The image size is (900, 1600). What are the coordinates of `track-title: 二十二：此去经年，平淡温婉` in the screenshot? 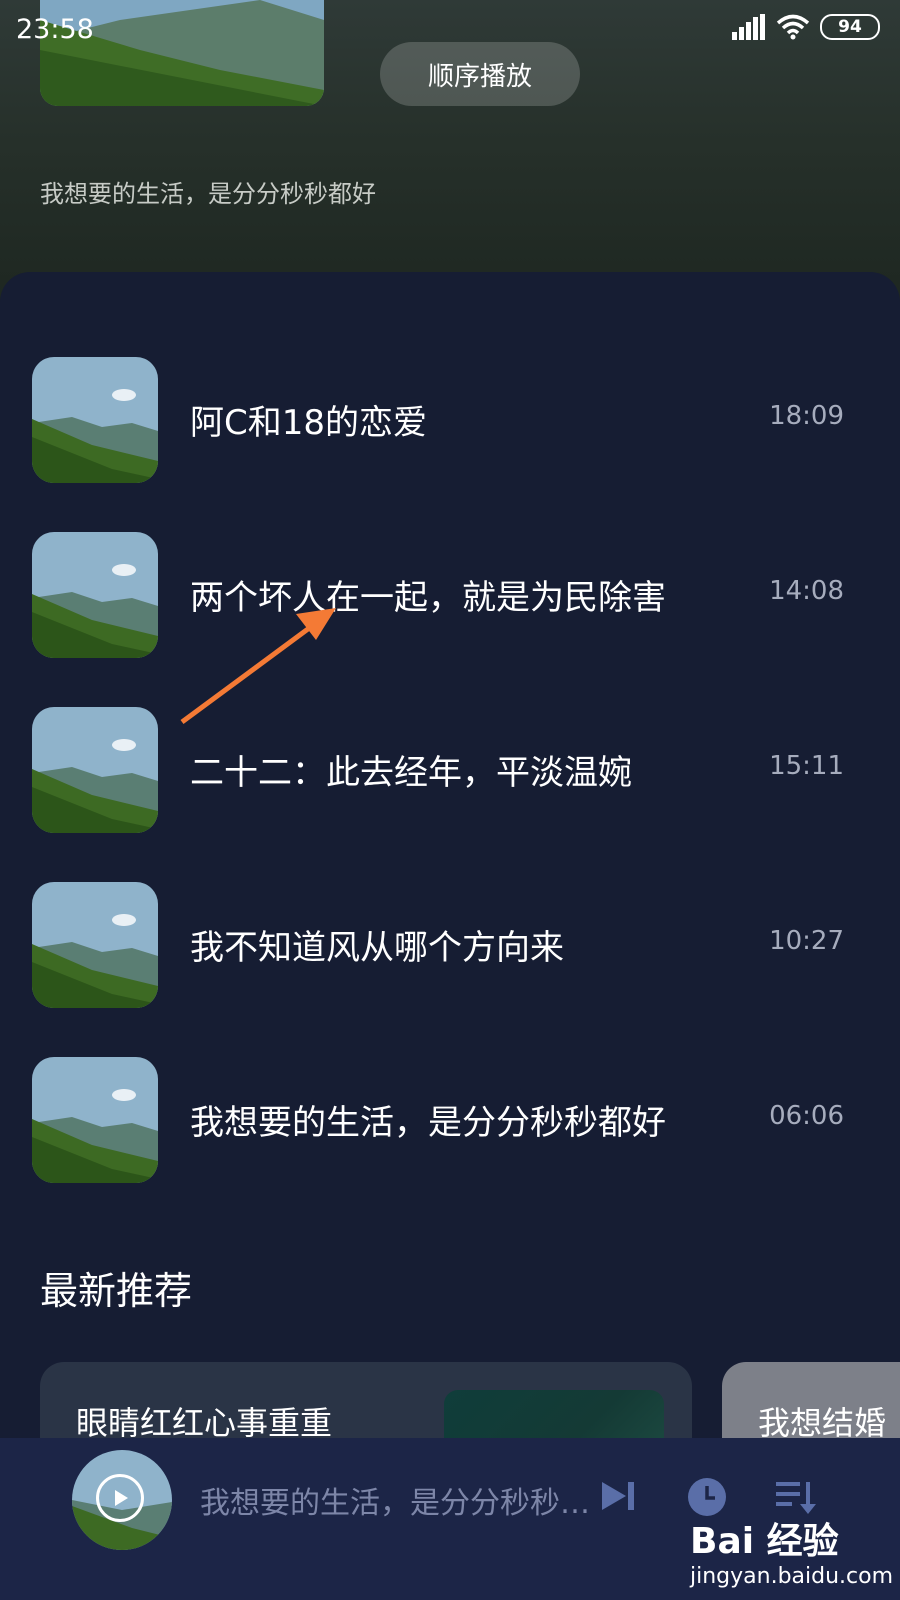 It's located at (411, 773).